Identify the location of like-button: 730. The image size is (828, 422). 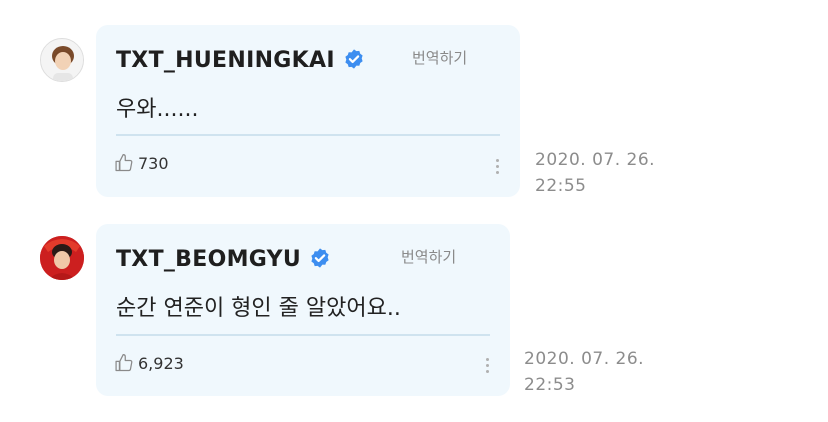
(141, 163).